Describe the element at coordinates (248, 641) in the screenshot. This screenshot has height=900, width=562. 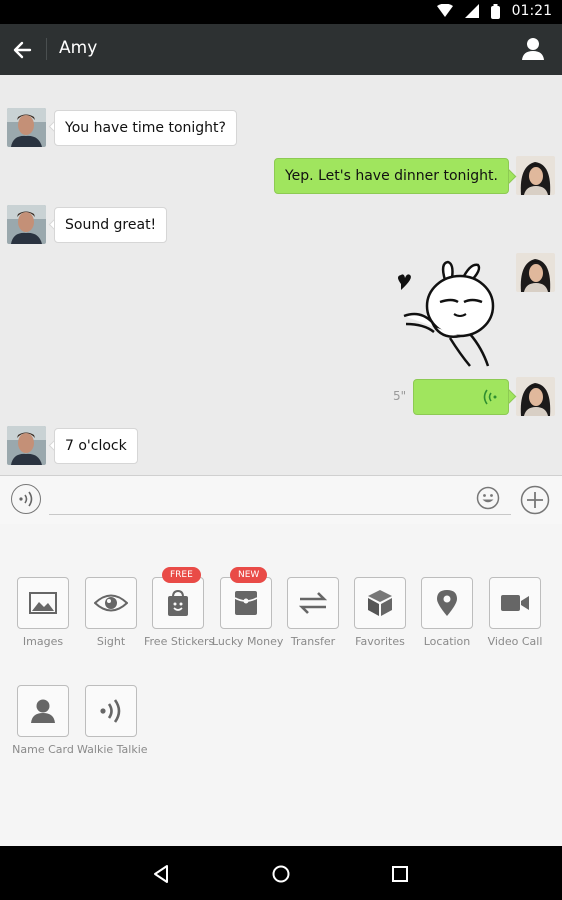
I see `tool-label: Lucky Money` at that location.